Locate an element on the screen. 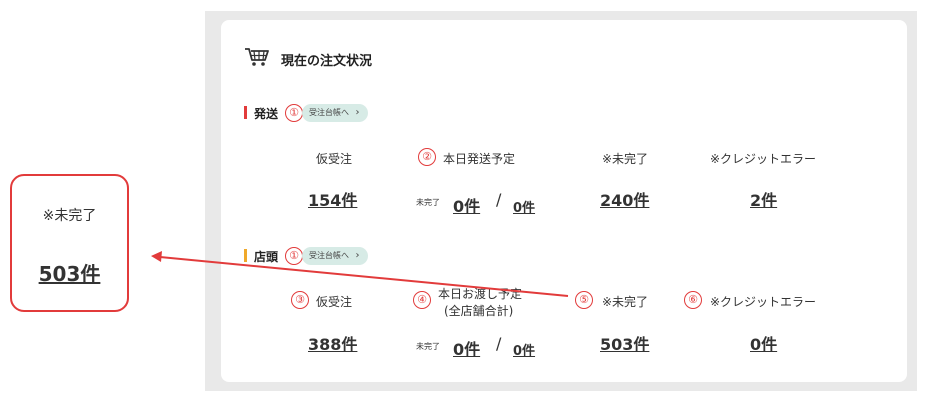 The image size is (930, 403). callout-arrow is located at coordinates (360, 274).